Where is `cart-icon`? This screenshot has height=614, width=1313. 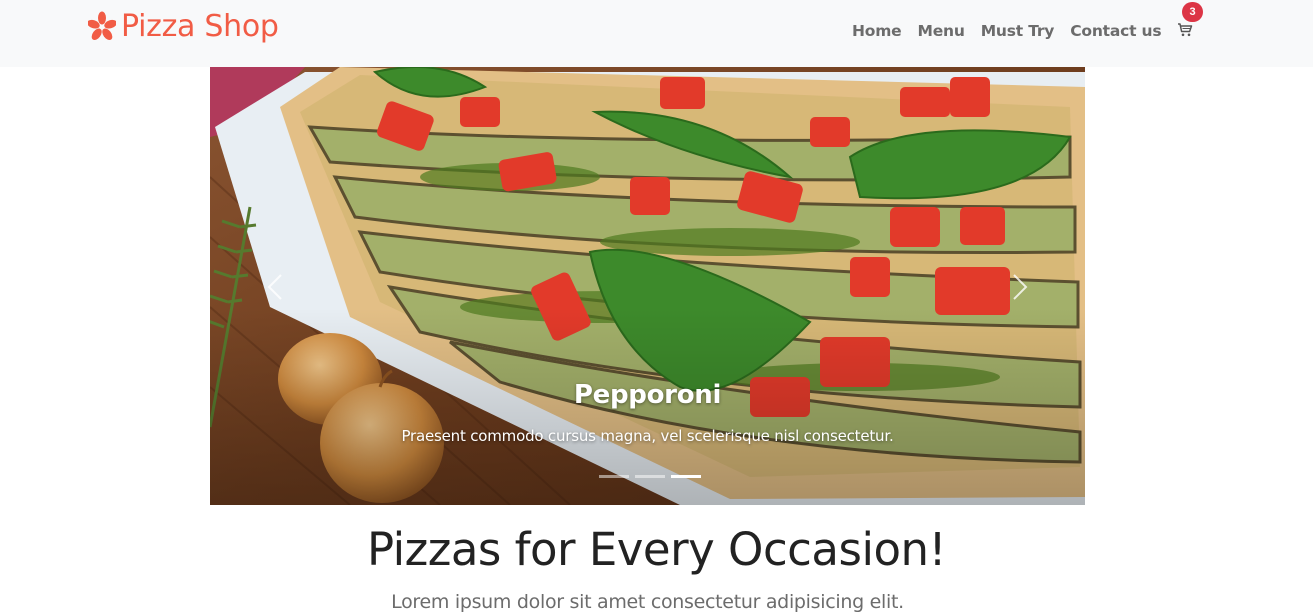
cart-icon is located at coordinates (1185, 30).